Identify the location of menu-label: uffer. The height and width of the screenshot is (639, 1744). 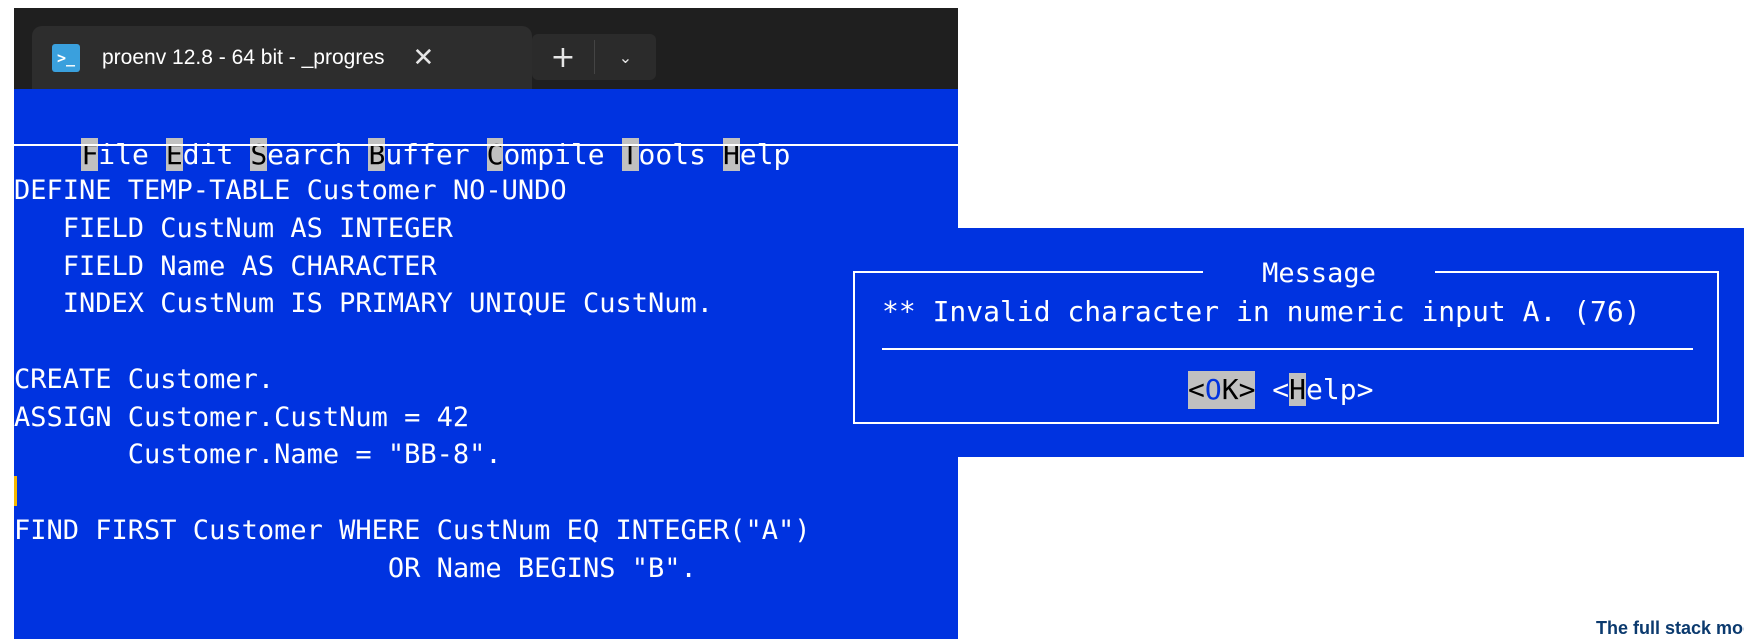
(427, 154).